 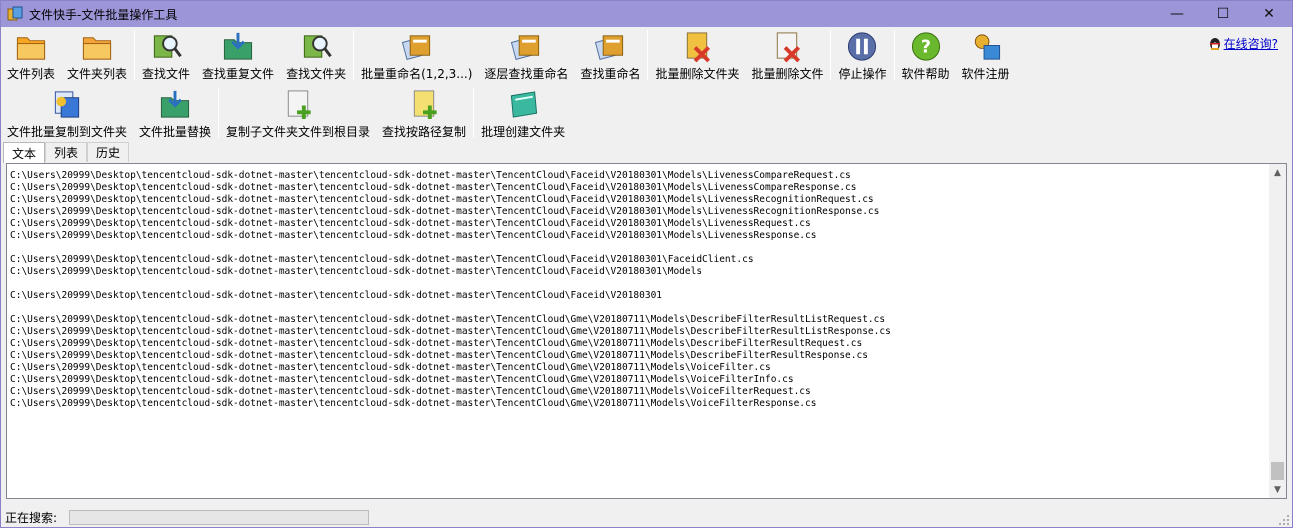 What do you see at coordinates (238, 46) in the screenshot?
I see `find-duplicate-icon` at bounding box center [238, 46].